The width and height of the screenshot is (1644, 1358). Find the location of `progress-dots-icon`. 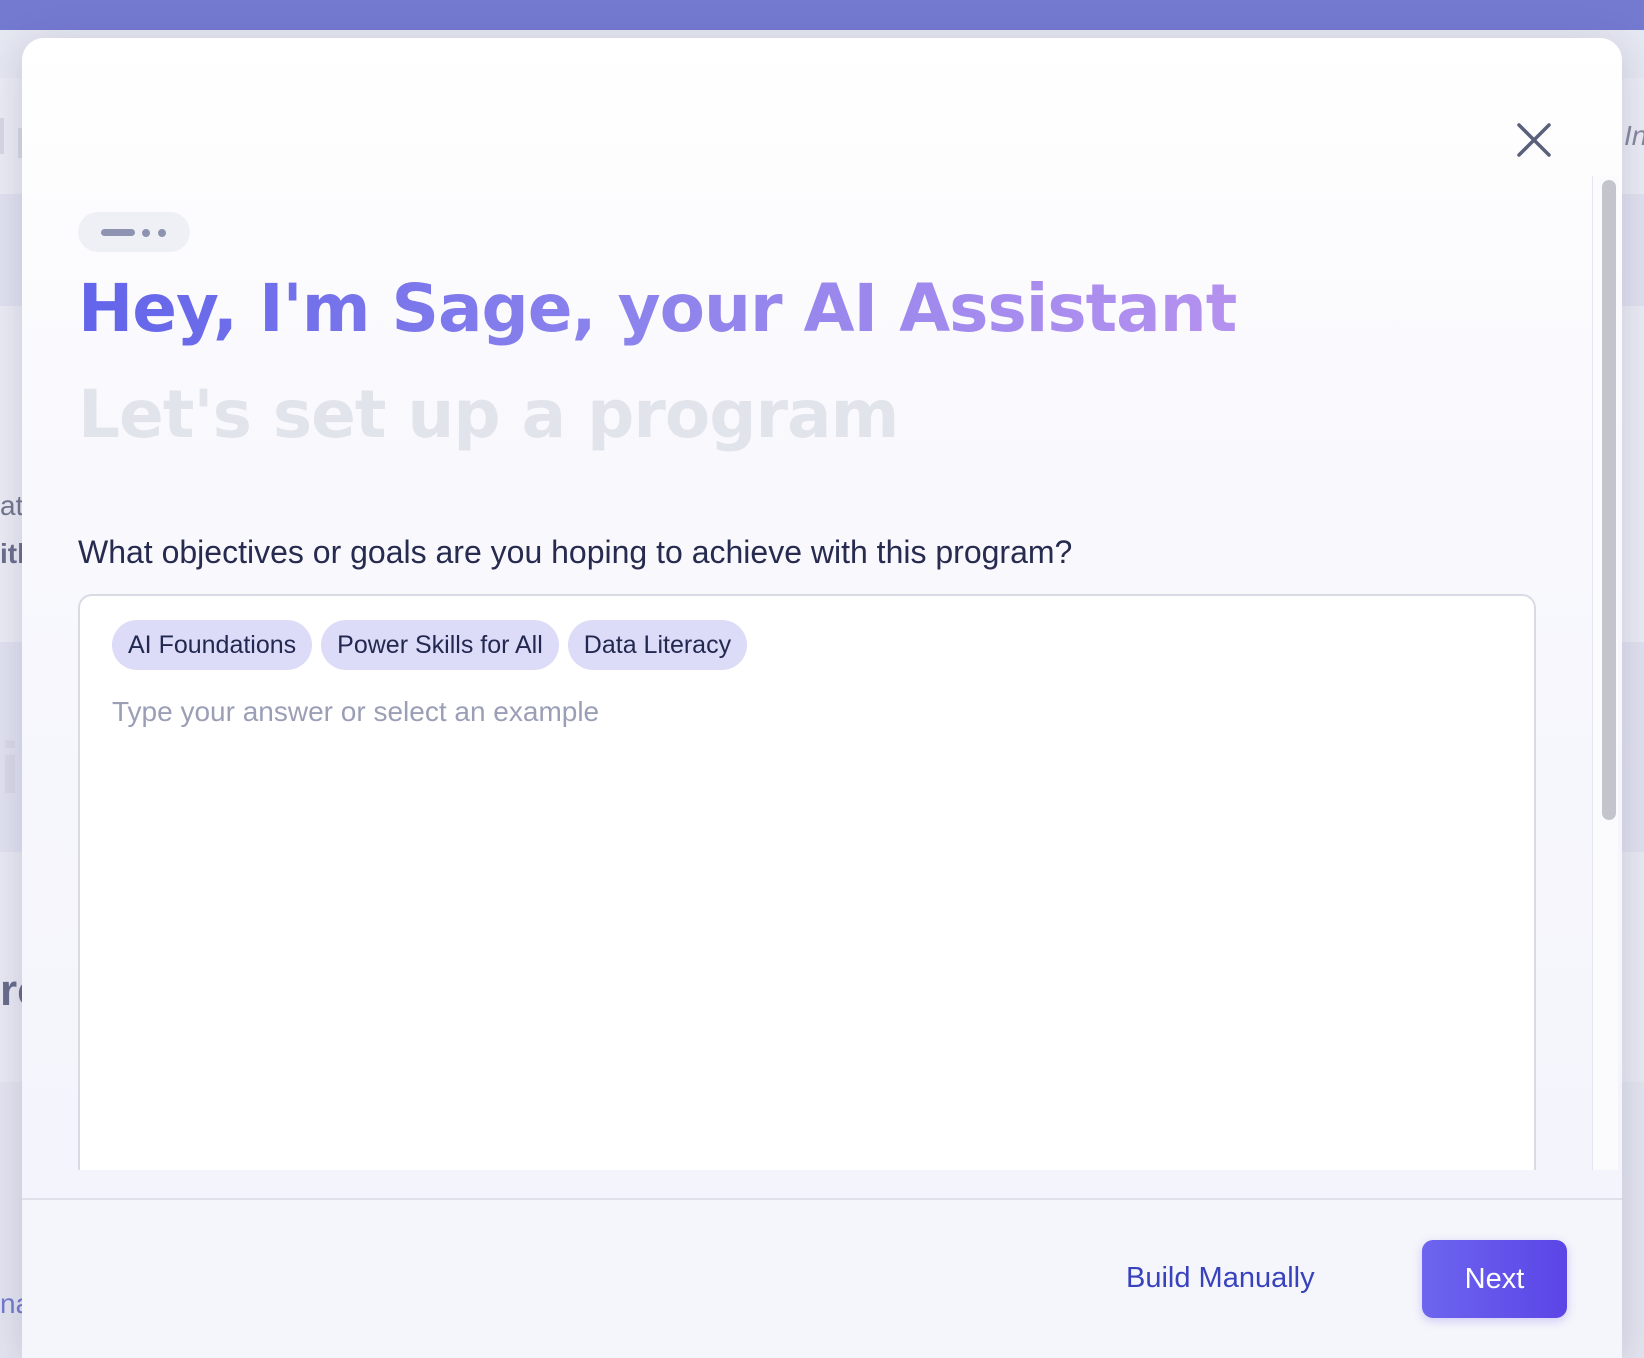

progress-dots-icon is located at coordinates (134, 232).